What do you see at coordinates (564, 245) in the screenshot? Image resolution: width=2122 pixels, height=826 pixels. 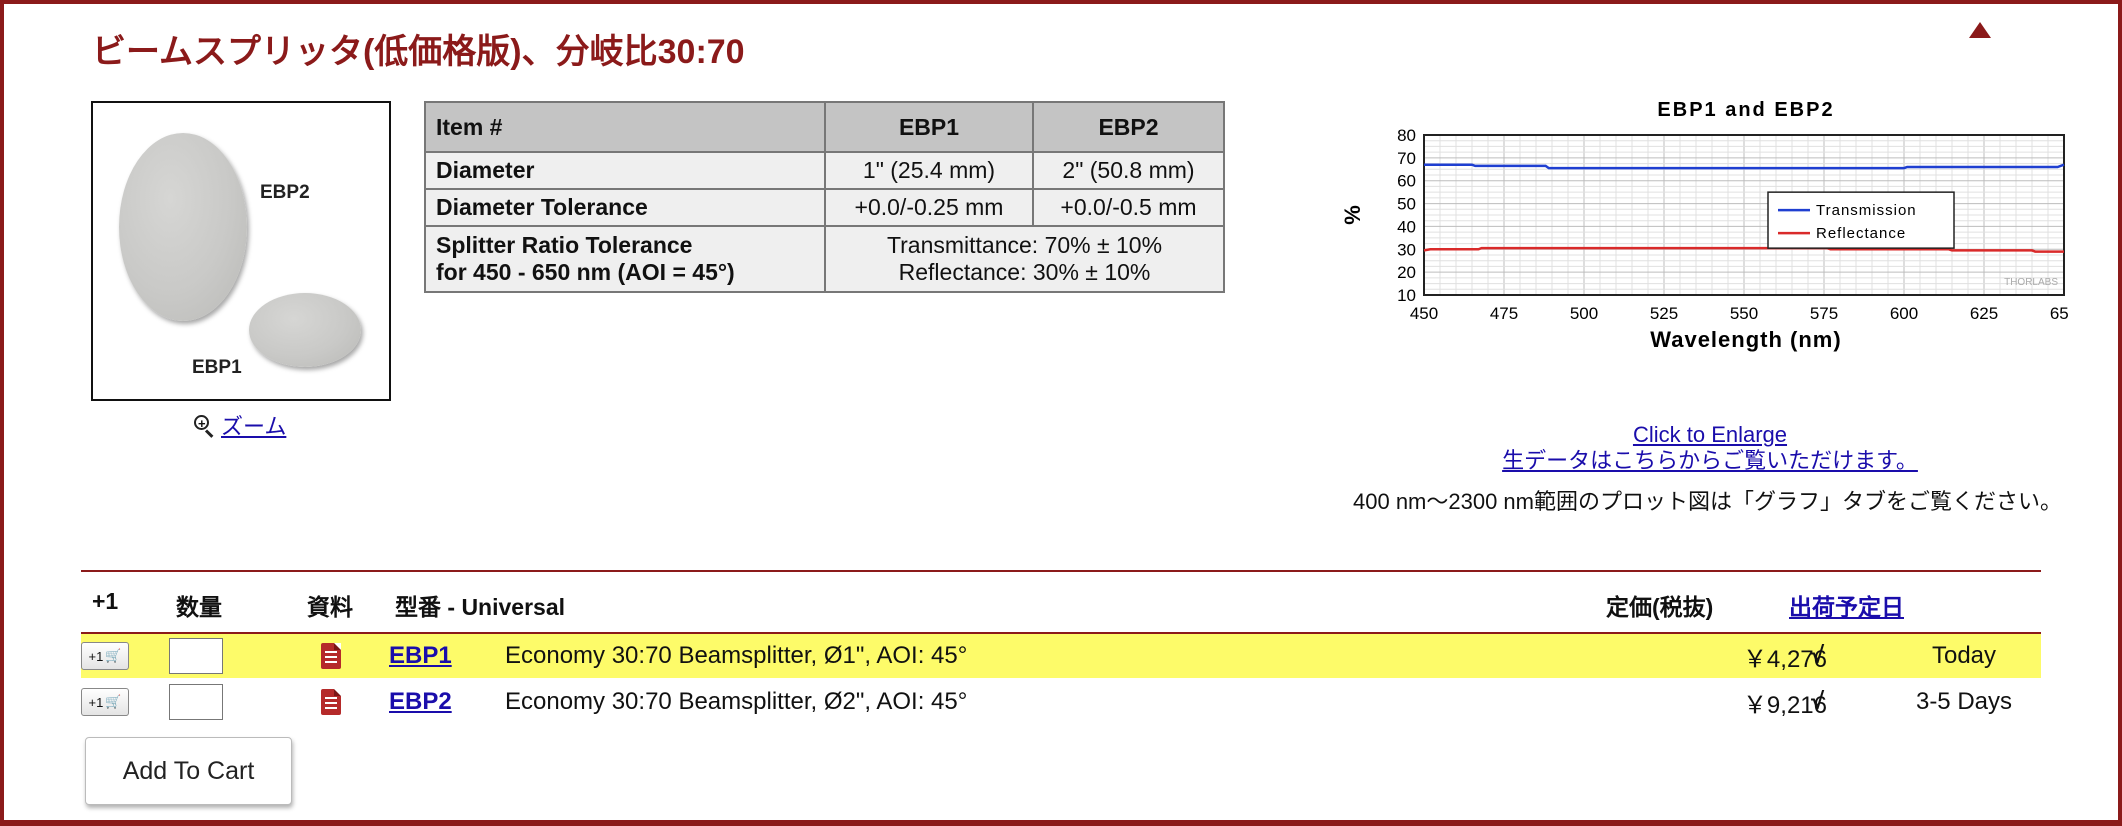 I see `spec-label-line: Splitter Ratio Tolerance` at bounding box center [564, 245].